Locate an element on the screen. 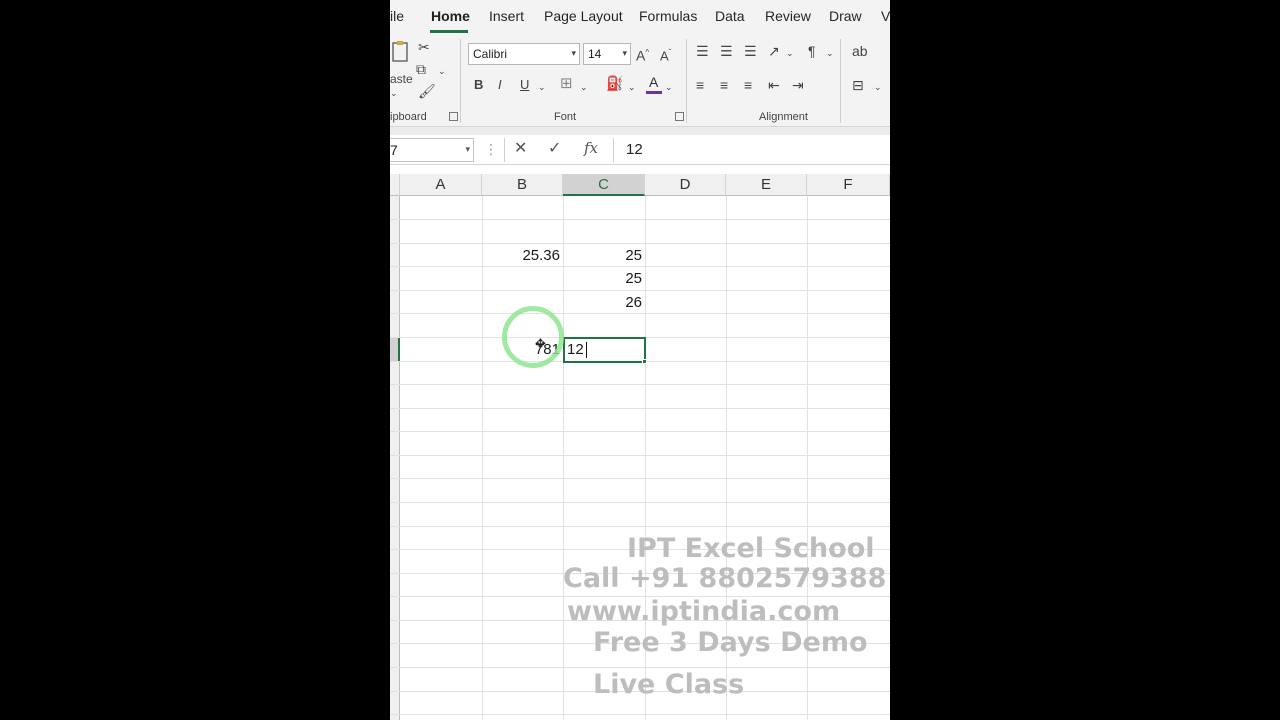 The width and height of the screenshot is (1280, 720). column-header-d: D is located at coordinates (685, 185).